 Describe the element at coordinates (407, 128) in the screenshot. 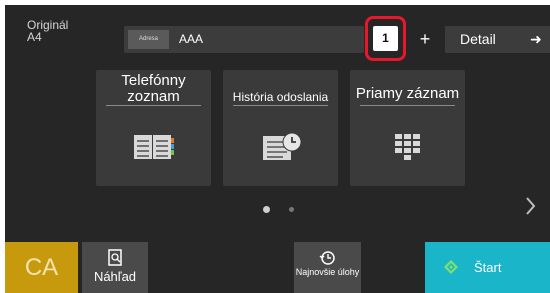

I see `shortcut-direct-entry: Priamy záznam` at that location.